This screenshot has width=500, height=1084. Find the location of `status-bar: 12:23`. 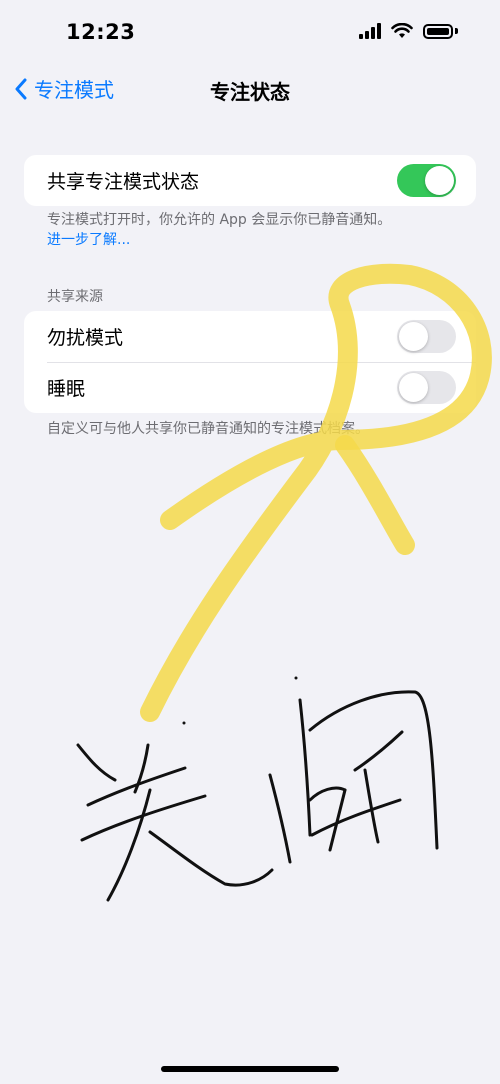

status-bar: 12:23 is located at coordinates (250, 32).